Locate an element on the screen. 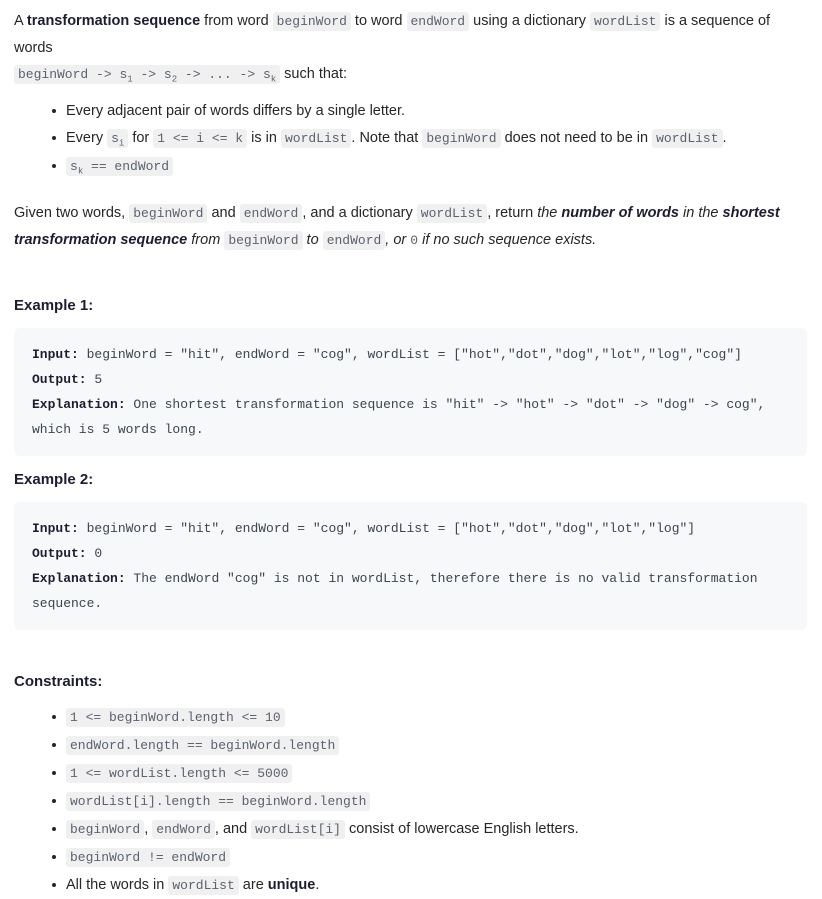 This screenshot has width=822, height=899. intro-lead-d: using a dictionary is located at coordinates (530, 21).